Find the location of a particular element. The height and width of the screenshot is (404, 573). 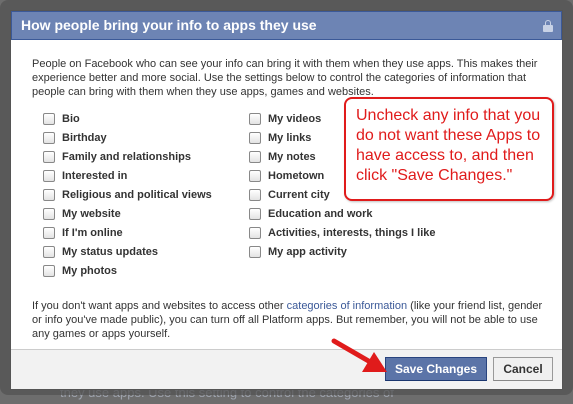

option-my-status-updates: My status updates is located at coordinates (127, 251).